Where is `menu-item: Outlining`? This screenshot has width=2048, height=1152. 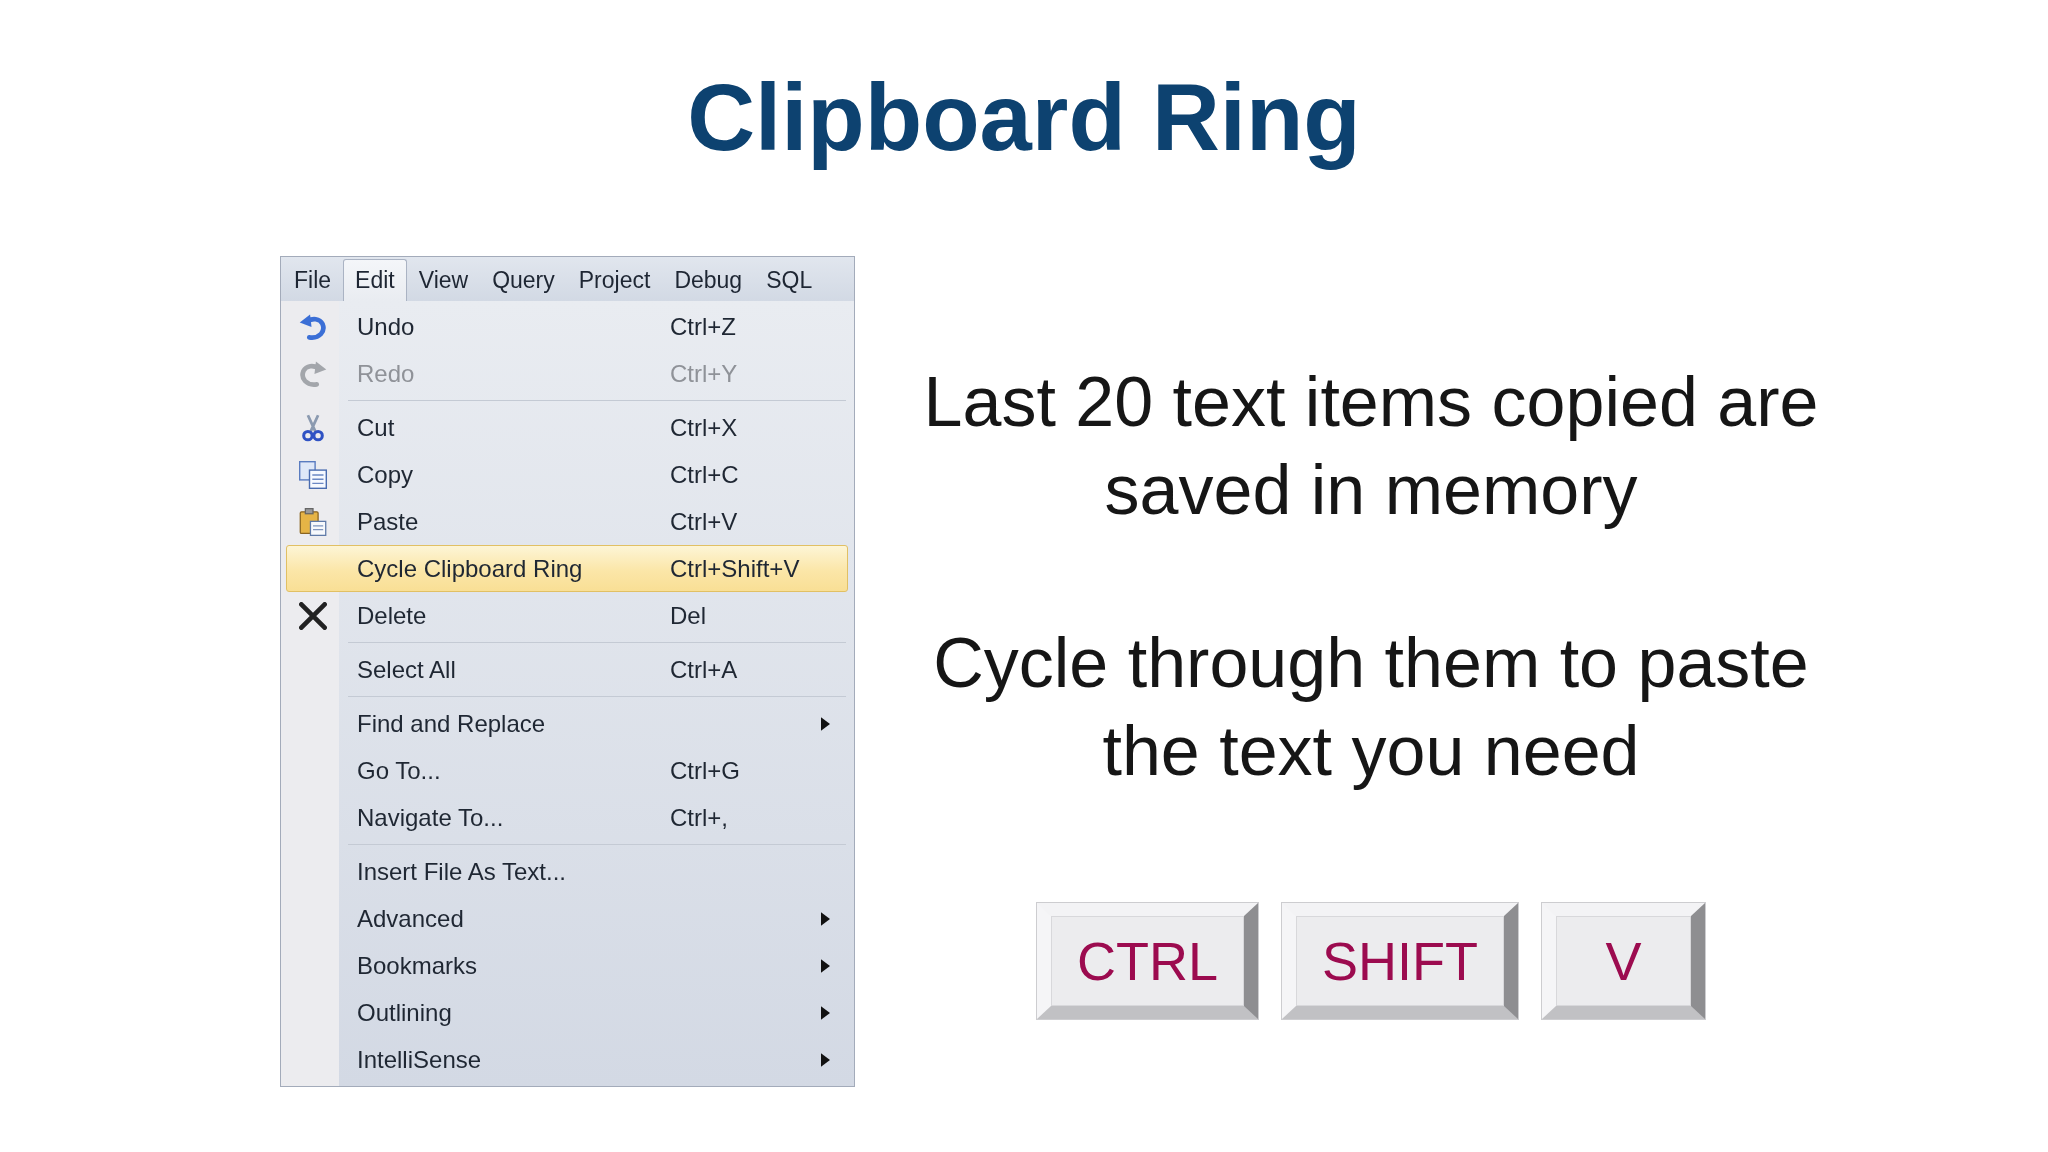 menu-item: Outlining is located at coordinates (567, 1012).